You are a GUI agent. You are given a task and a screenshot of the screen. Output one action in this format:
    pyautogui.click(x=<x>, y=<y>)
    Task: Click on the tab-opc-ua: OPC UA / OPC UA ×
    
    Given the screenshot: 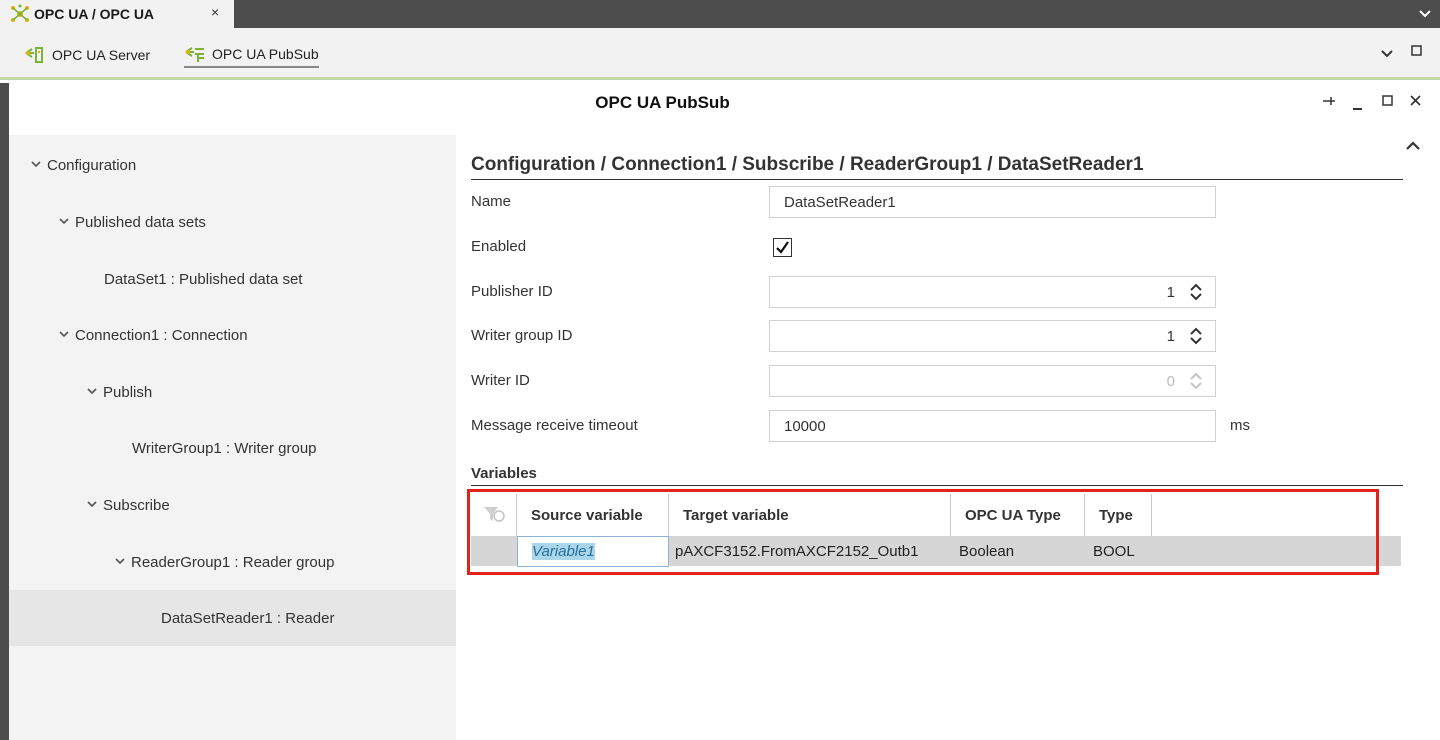 What is the action you would take?
    pyautogui.click(x=117, y=14)
    